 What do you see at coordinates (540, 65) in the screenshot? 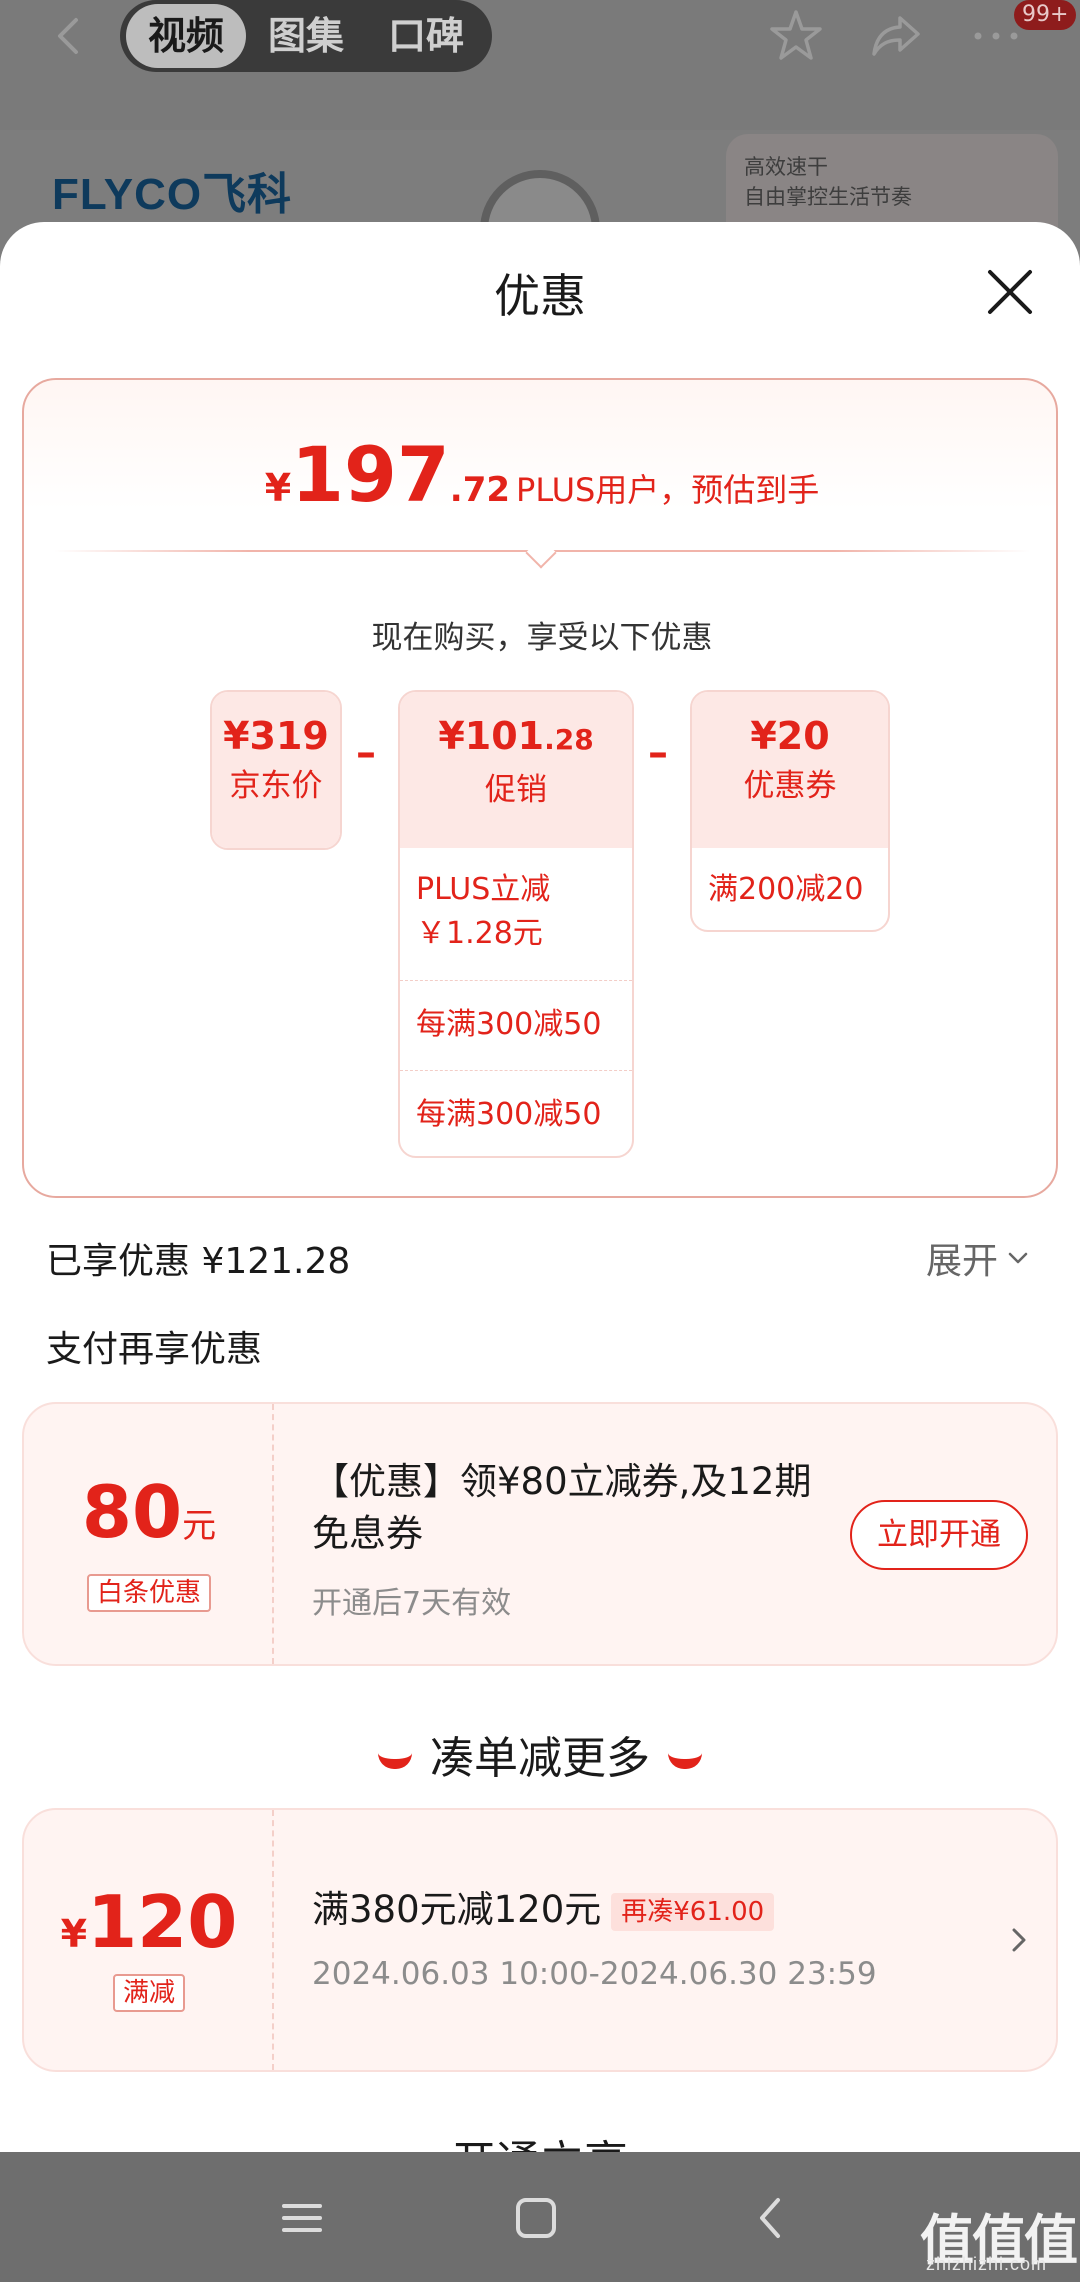
I see `product-header: 视频 图集 口碑 99+` at bounding box center [540, 65].